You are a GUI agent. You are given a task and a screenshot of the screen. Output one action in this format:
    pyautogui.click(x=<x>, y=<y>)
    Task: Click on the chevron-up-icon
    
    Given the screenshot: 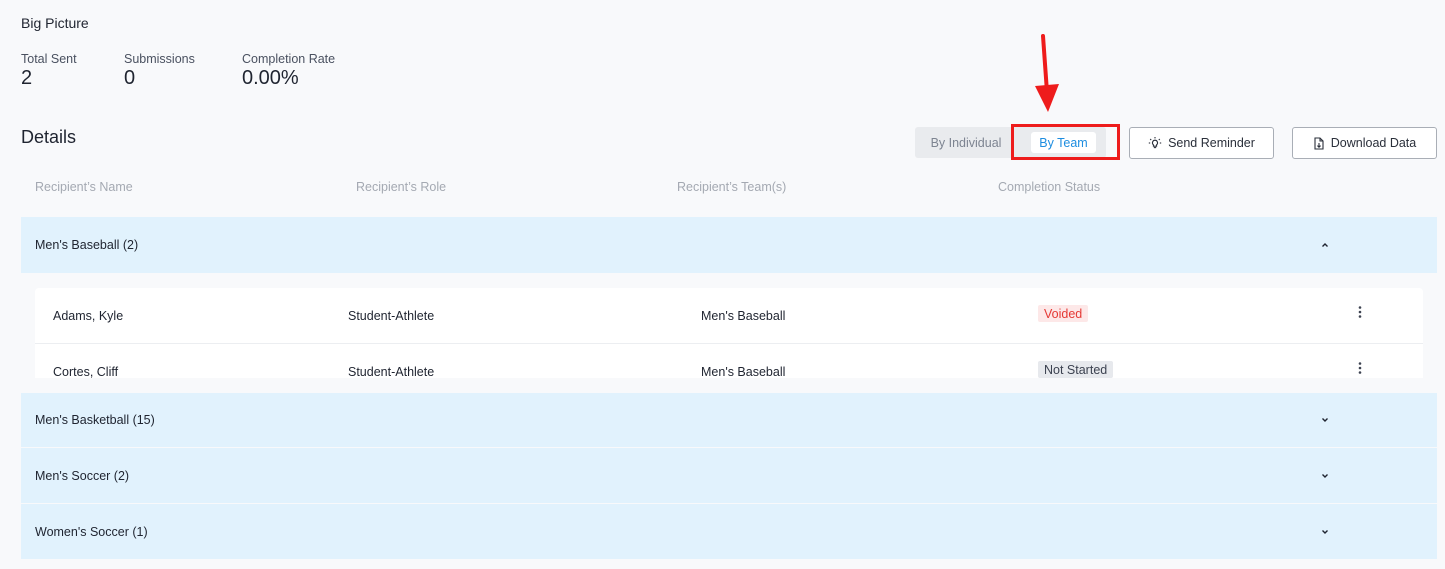 What is the action you would take?
    pyautogui.click(x=1325, y=245)
    